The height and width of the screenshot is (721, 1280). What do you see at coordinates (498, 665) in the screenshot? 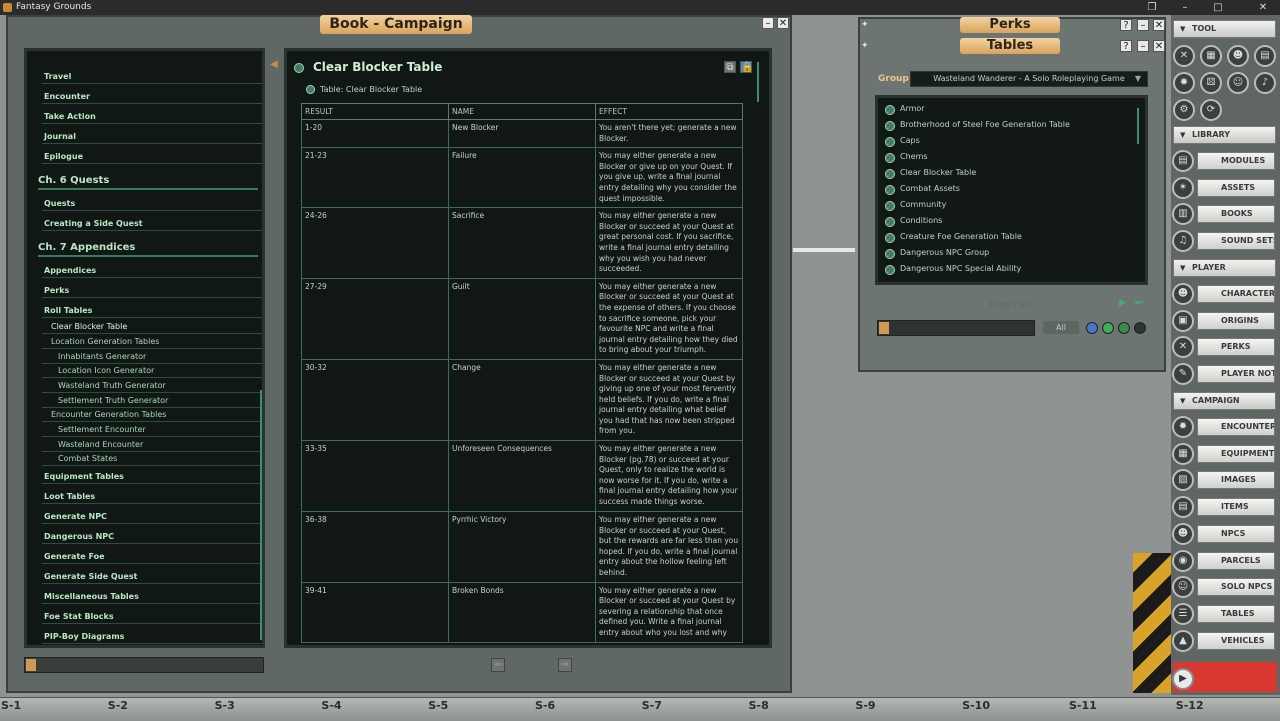
I see `previous-page-button: ⇦` at bounding box center [498, 665].